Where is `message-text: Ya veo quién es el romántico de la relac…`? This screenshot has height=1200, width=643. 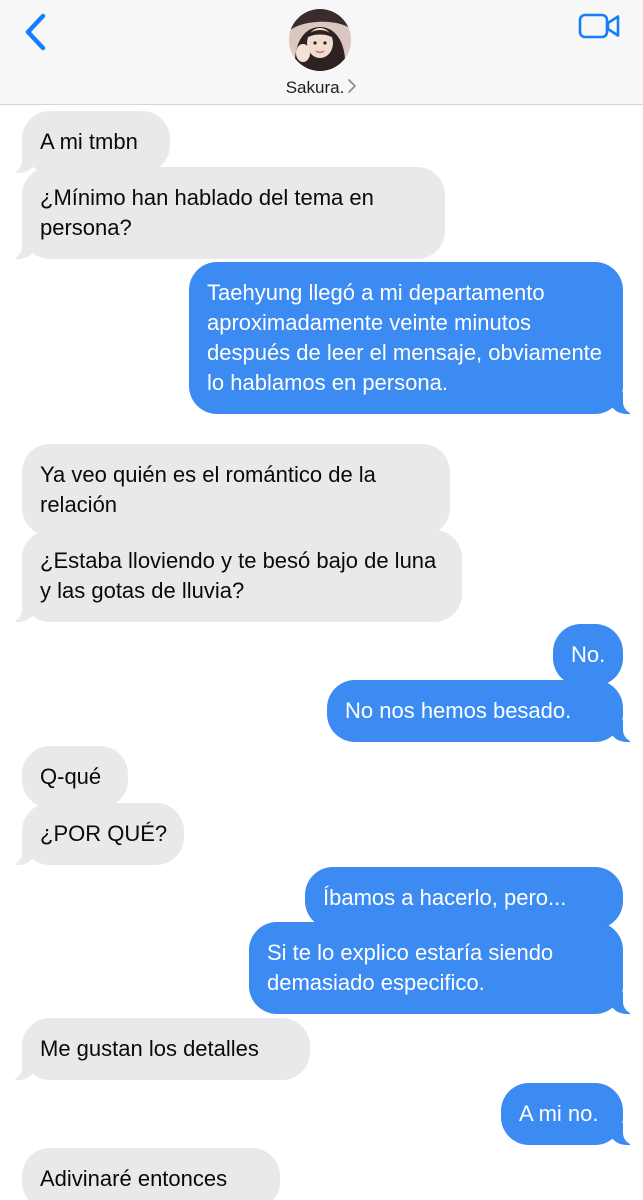 message-text: Ya veo quién es el romántico de la relac… is located at coordinates (208, 489).